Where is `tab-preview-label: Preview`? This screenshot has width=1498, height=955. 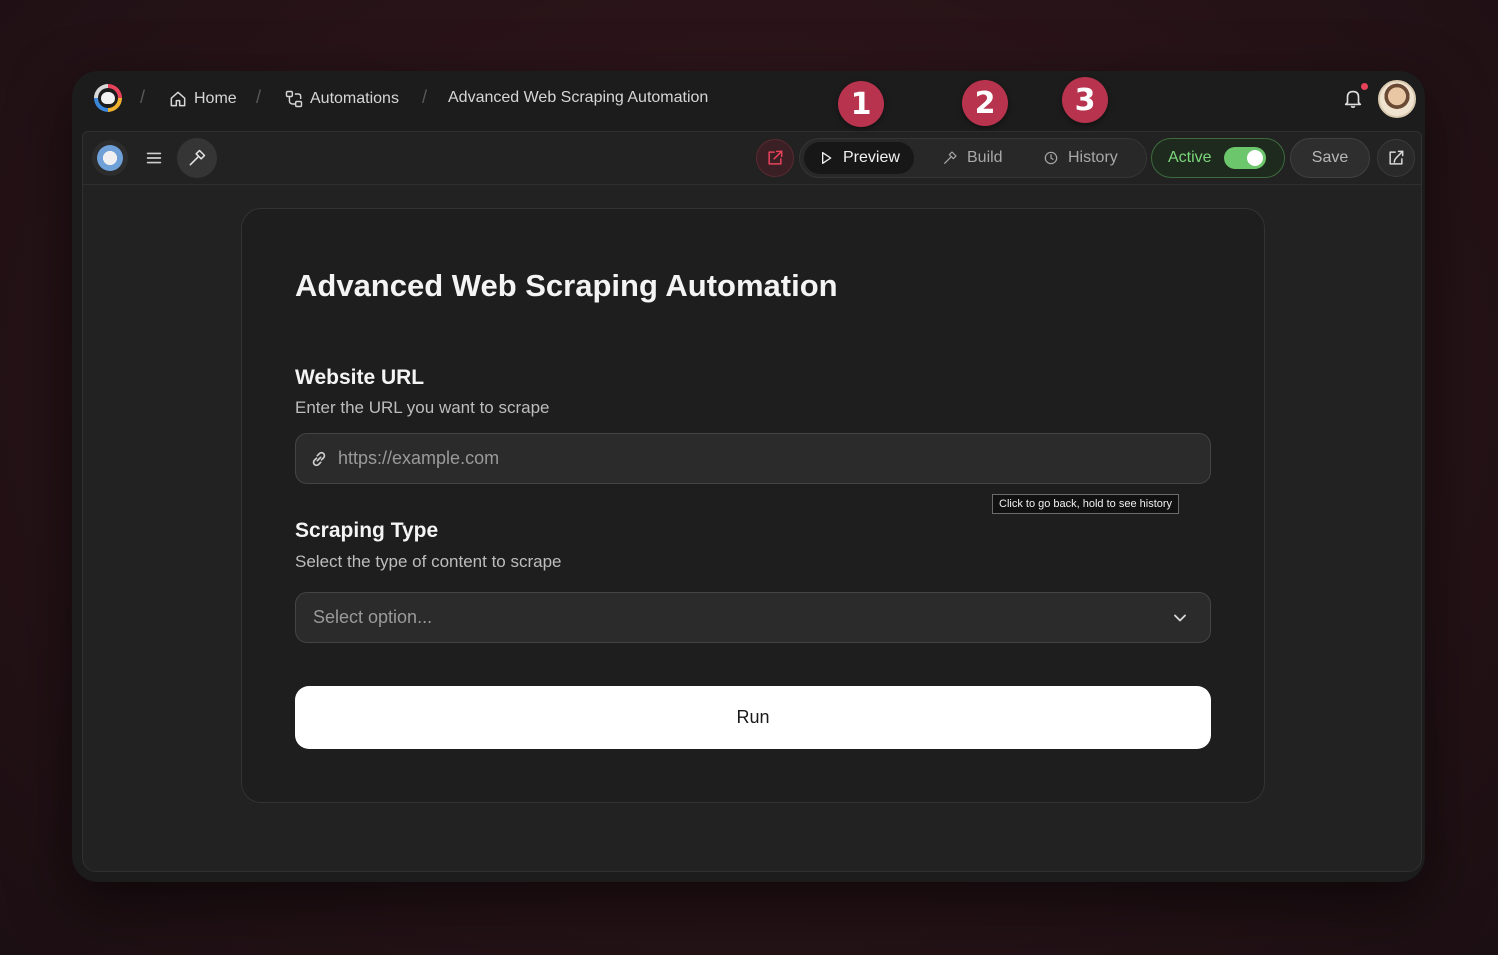
tab-preview-label: Preview is located at coordinates (871, 157).